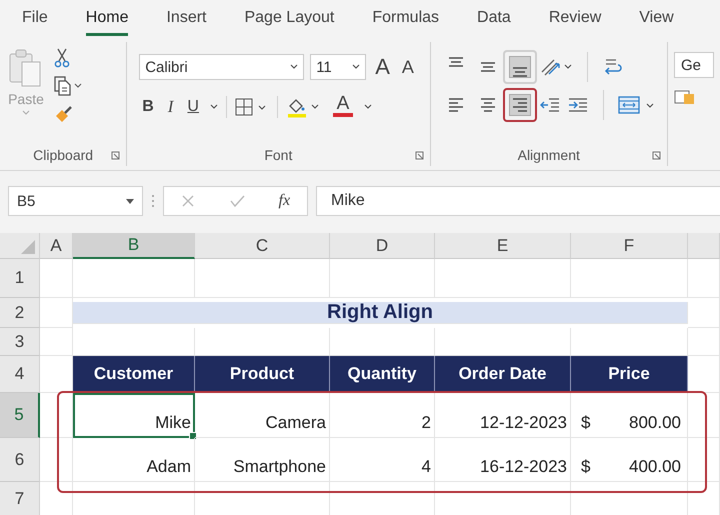 This screenshot has height=515, width=720. Describe the element at coordinates (656, 19) in the screenshot. I see `ribbon-tab: View` at that location.